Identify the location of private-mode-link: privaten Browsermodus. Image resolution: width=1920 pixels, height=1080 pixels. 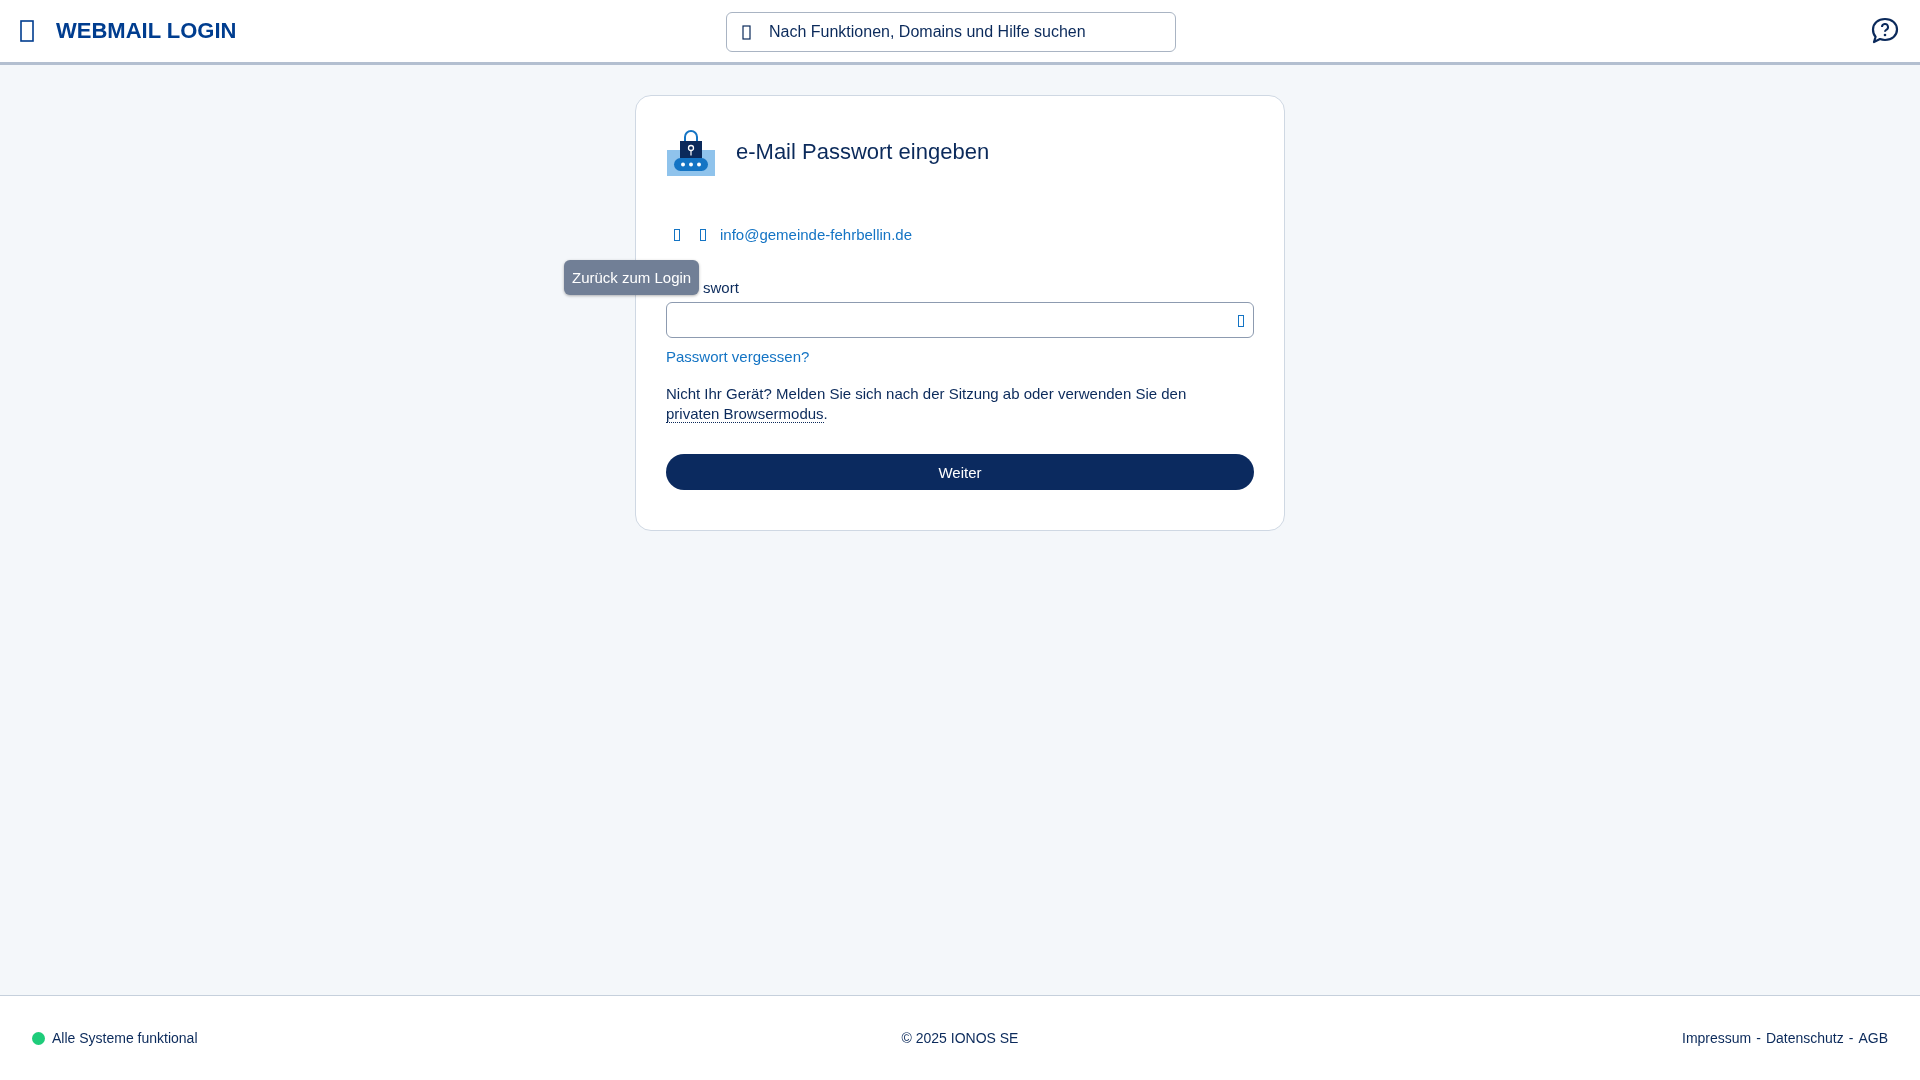
(745, 414).